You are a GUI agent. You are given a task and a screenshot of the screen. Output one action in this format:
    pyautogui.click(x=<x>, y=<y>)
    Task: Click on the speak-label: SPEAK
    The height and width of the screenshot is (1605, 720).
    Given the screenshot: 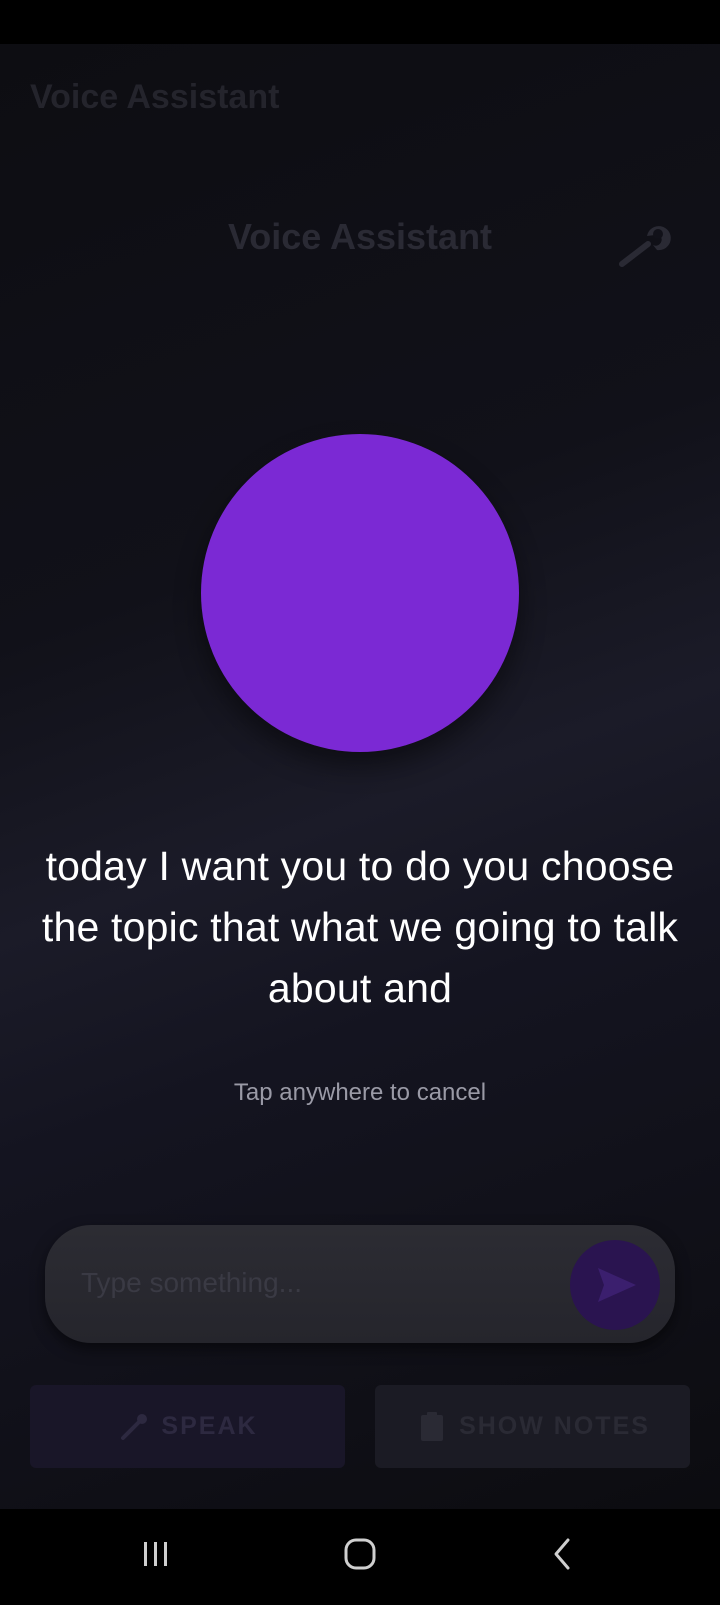 What is the action you would take?
    pyautogui.click(x=209, y=1426)
    